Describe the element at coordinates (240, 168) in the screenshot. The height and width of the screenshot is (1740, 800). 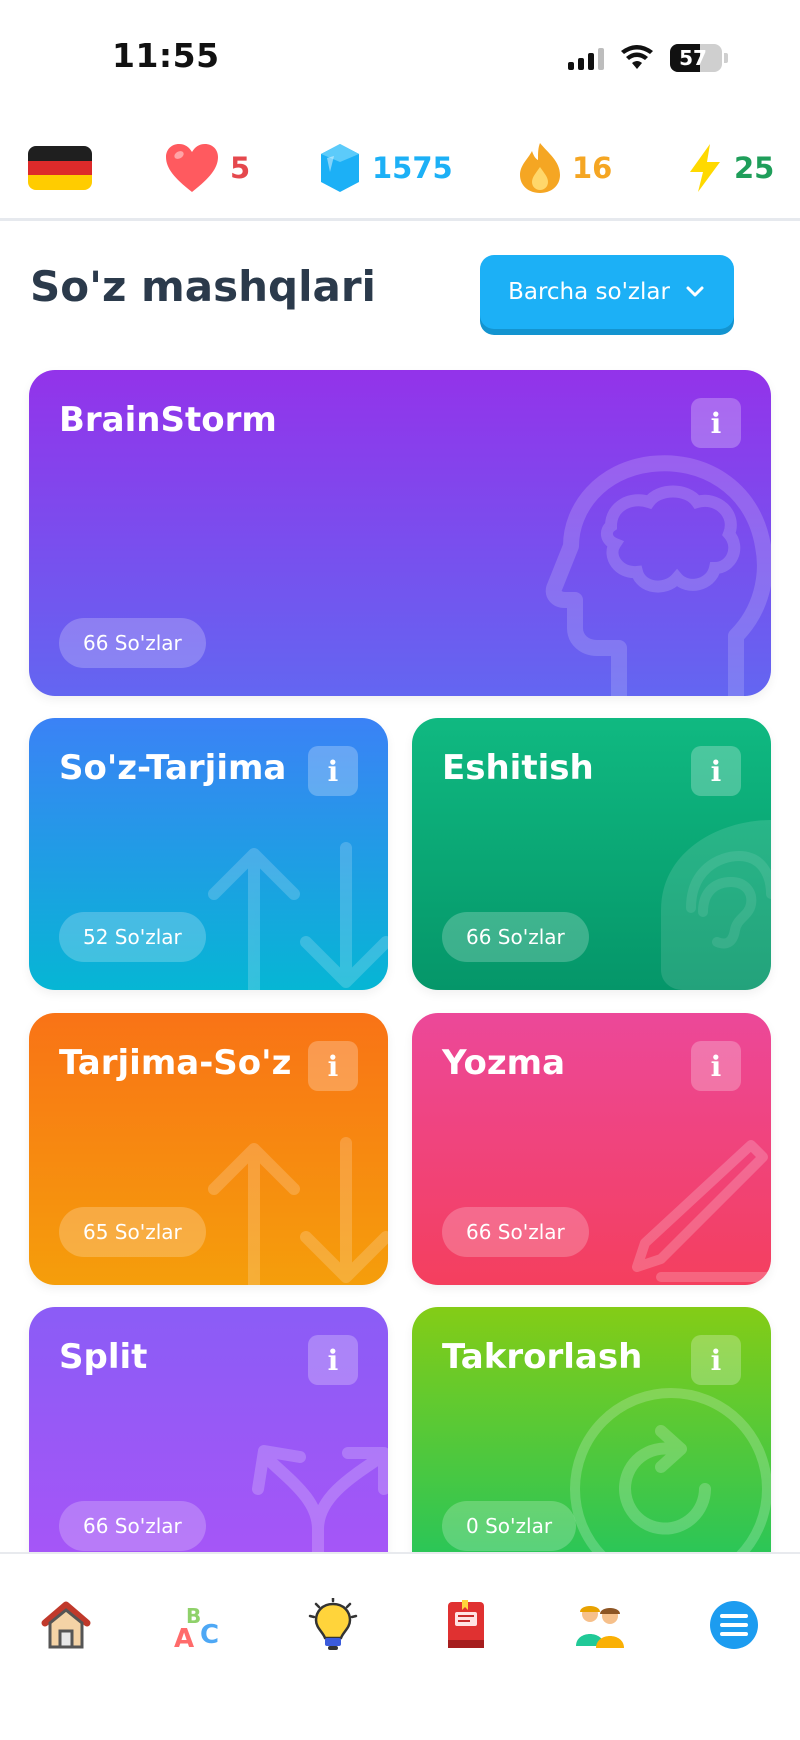
I see `hearts-count: 5` at that location.